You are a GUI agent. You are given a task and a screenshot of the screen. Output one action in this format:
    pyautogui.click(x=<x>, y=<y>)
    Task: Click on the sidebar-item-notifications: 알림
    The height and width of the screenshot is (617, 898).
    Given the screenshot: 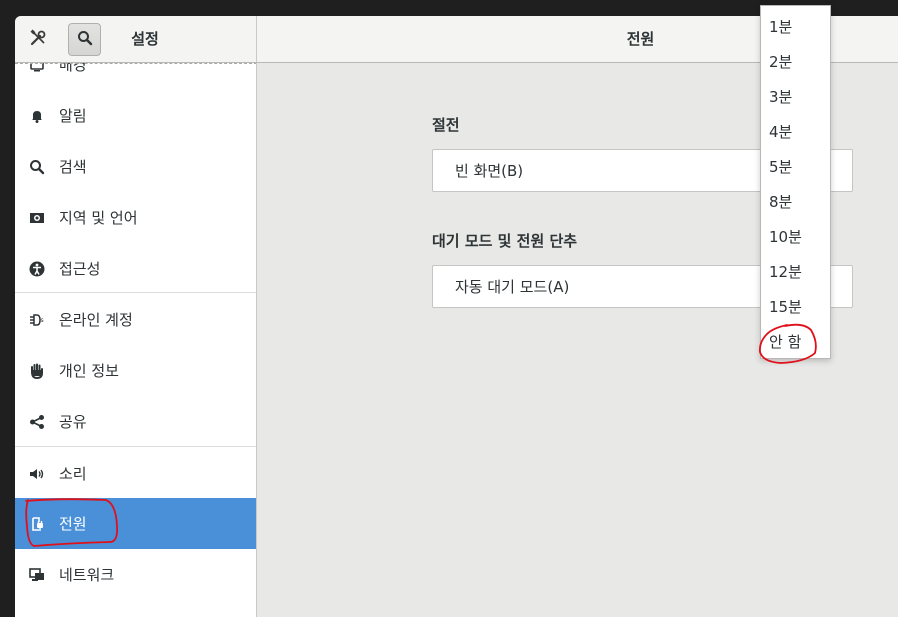 What is the action you would take?
    pyautogui.click(x=135, y=115)
    